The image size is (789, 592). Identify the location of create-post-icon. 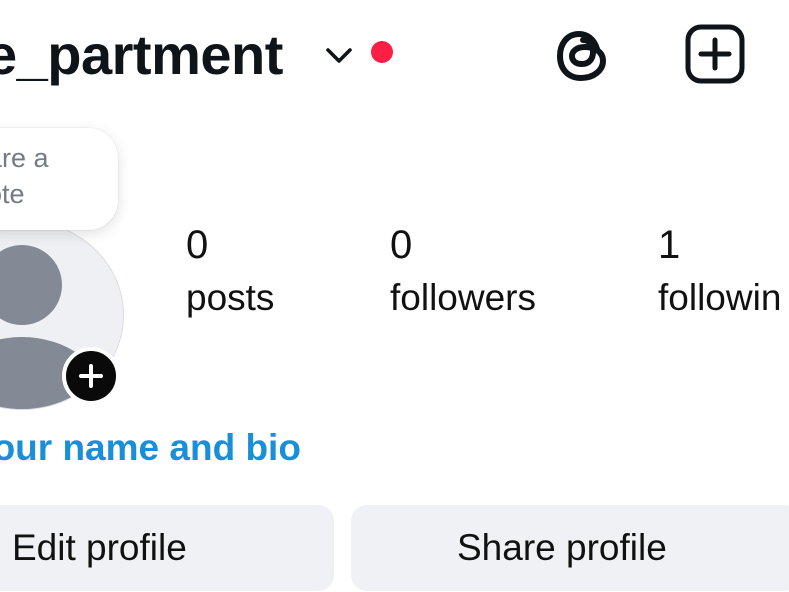
(715, 54).